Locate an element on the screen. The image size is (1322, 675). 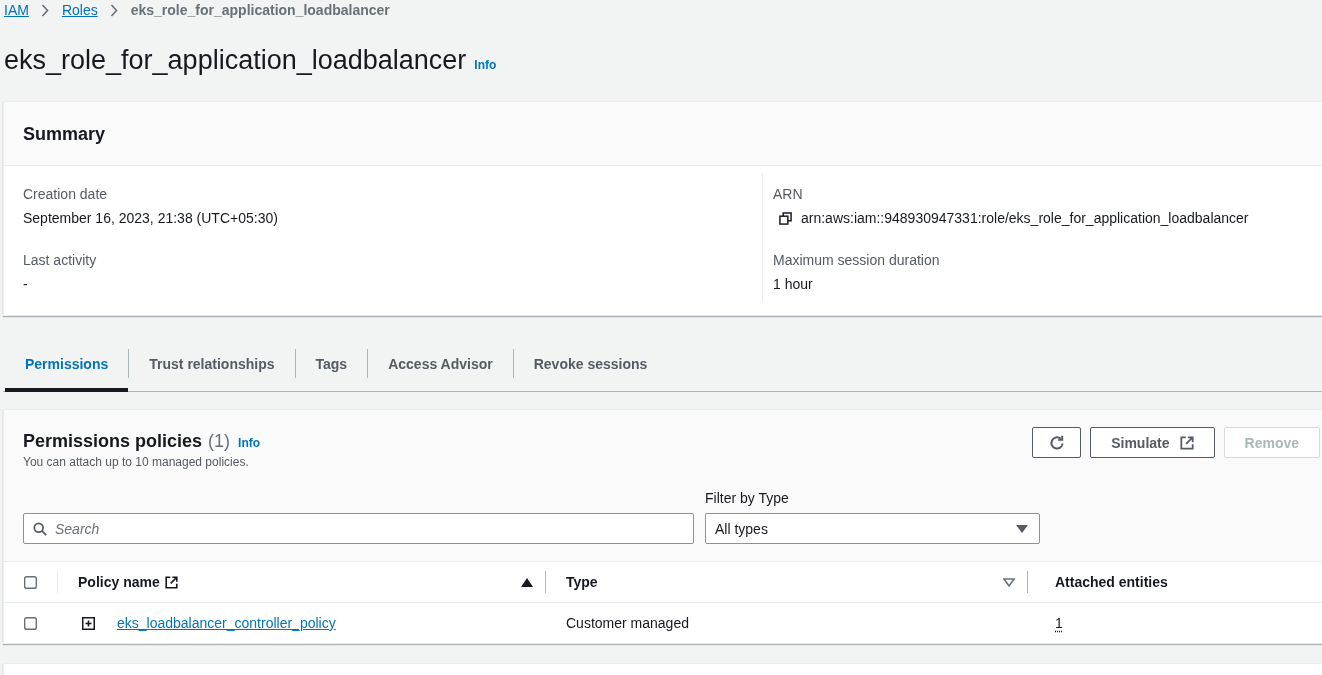
section-description: You can attach up to 10 managed policies. is located at coordinates (136, 462).